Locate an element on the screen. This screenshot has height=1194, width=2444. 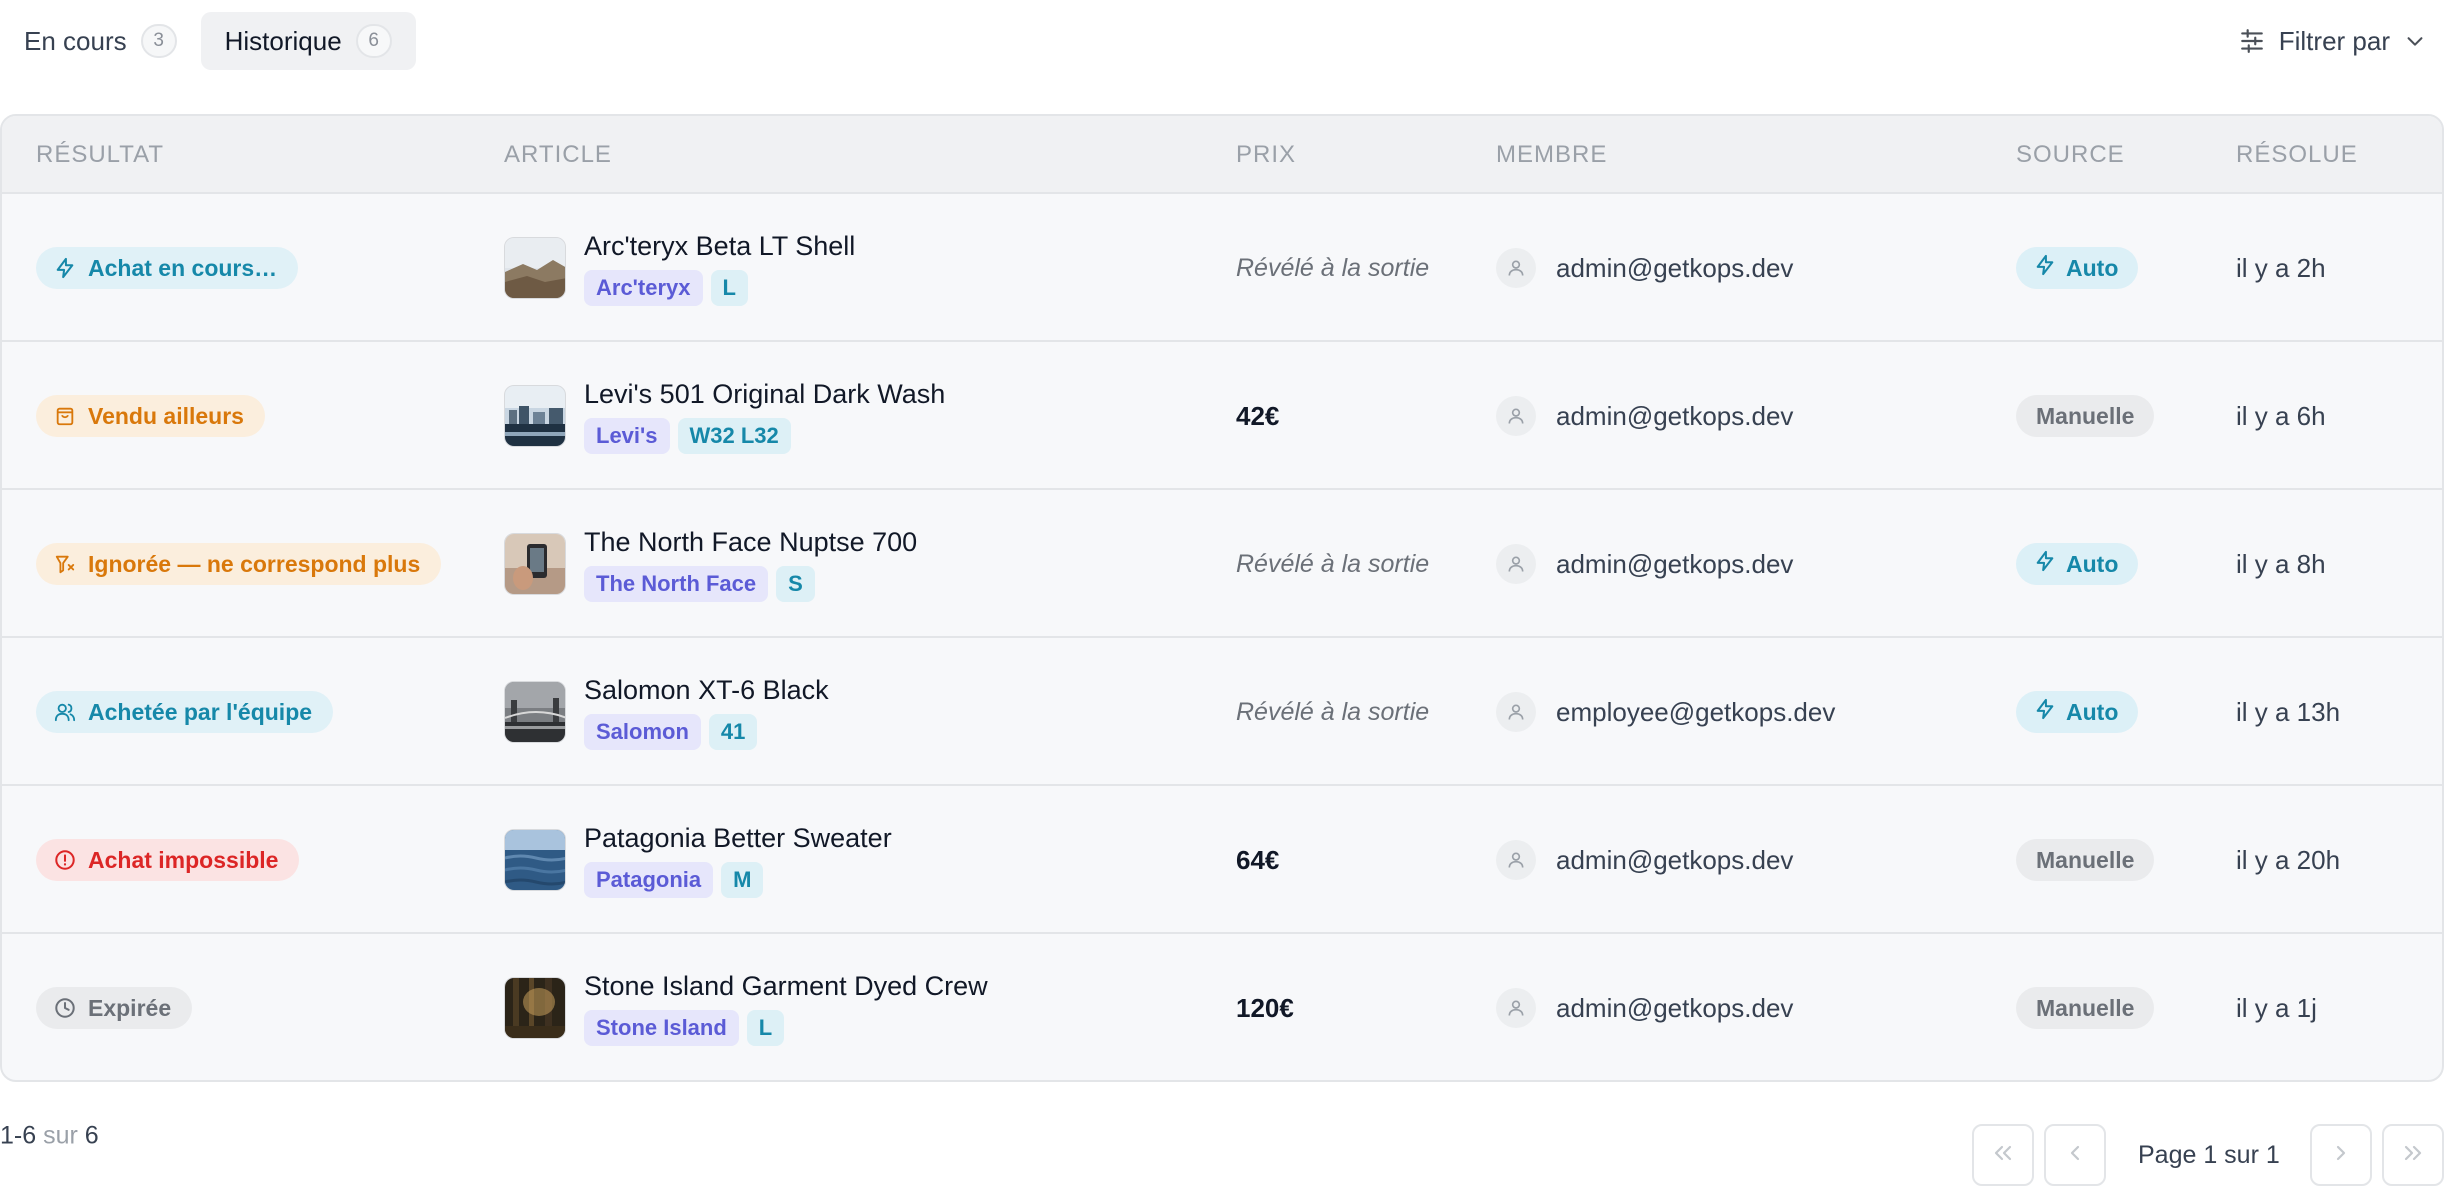
users-icon is located at coordinates (65, 712).